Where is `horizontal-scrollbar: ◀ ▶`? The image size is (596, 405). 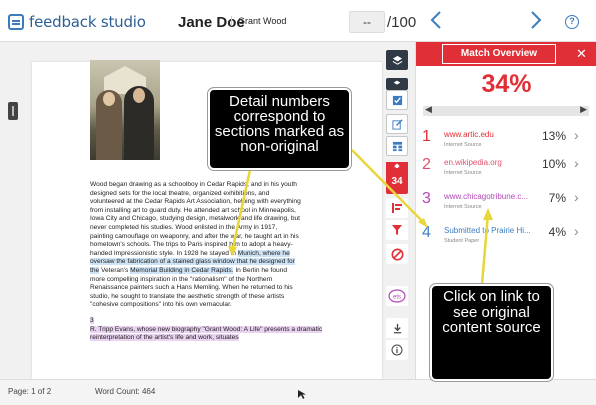
horizontal-scrollbar: ◀ ▶ is located at coordinates (506, 110).